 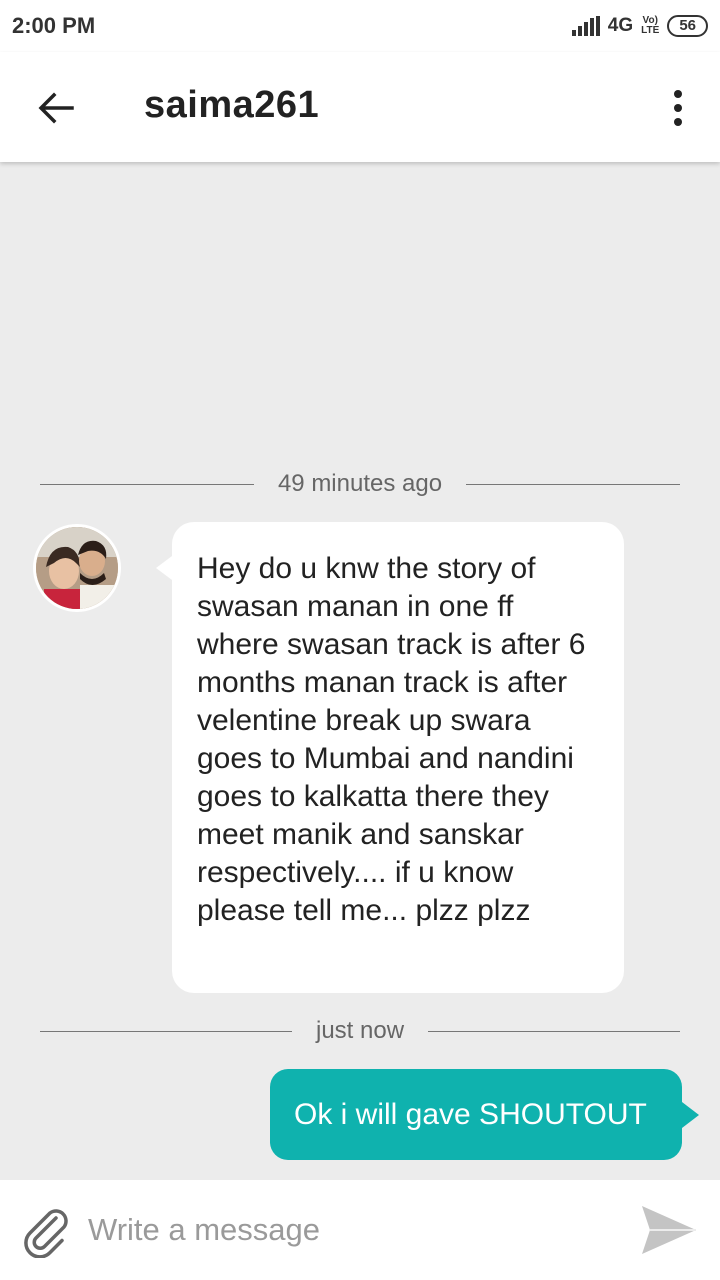 I want to click on timestamp-label: just now, so click(x=360, y=1030).